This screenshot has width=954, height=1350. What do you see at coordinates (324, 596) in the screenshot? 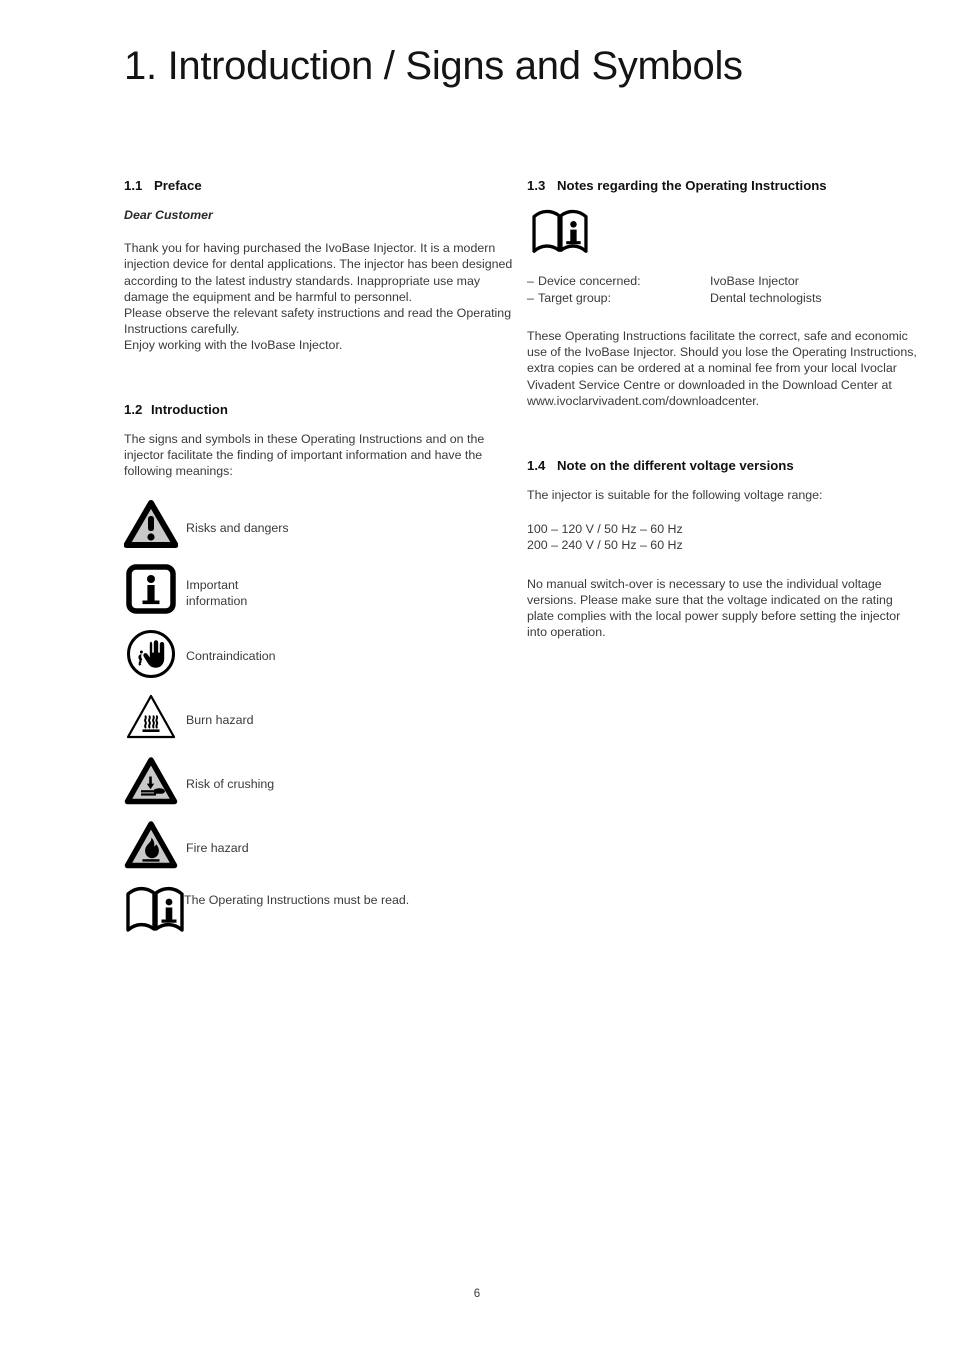
I see `list-item: Important information` at bounding box center [324, 596].